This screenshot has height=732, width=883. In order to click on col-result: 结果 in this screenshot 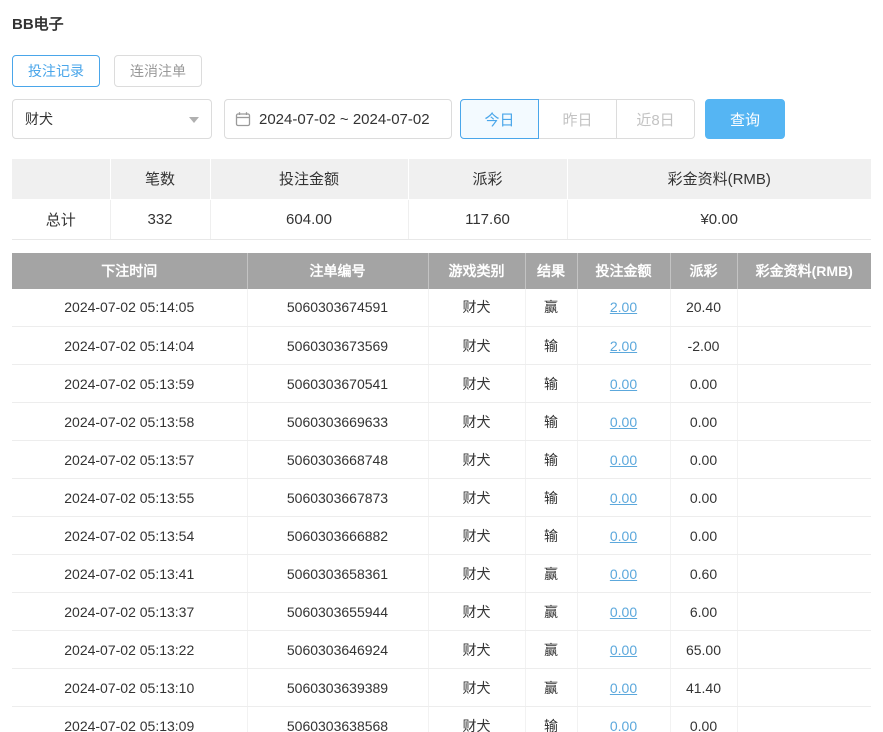, I will do `click(551, 270)`.